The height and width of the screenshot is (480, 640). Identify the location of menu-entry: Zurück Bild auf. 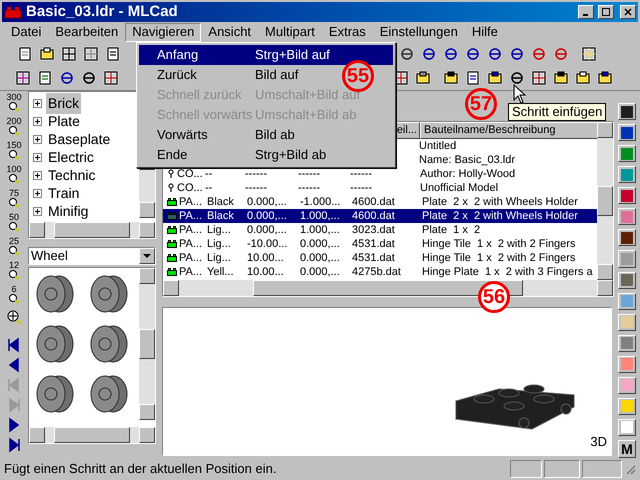
(220, 75).